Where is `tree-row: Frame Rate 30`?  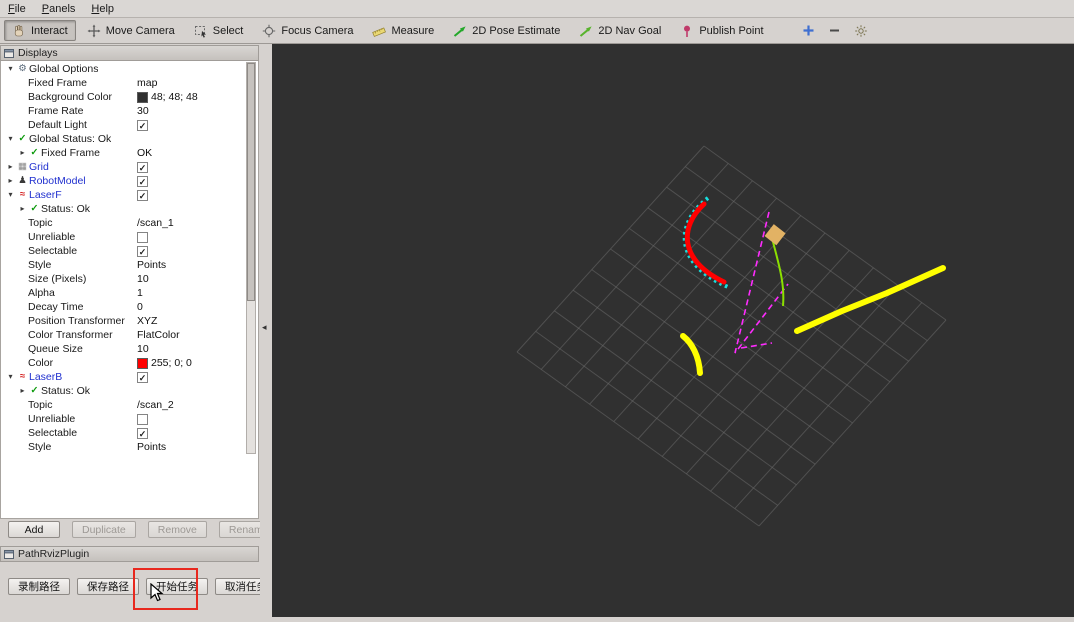
tree-row: Frame Rate 30 is located at coordinates (124, 111).